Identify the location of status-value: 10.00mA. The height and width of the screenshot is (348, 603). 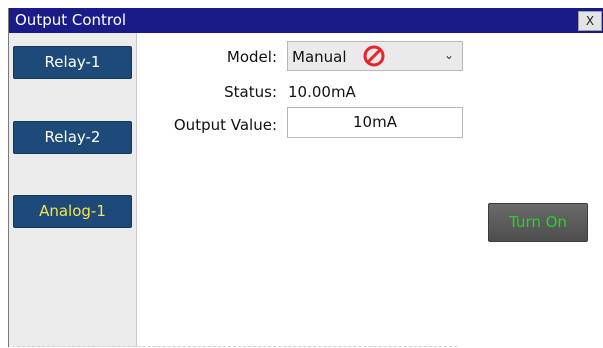
(322, 92).